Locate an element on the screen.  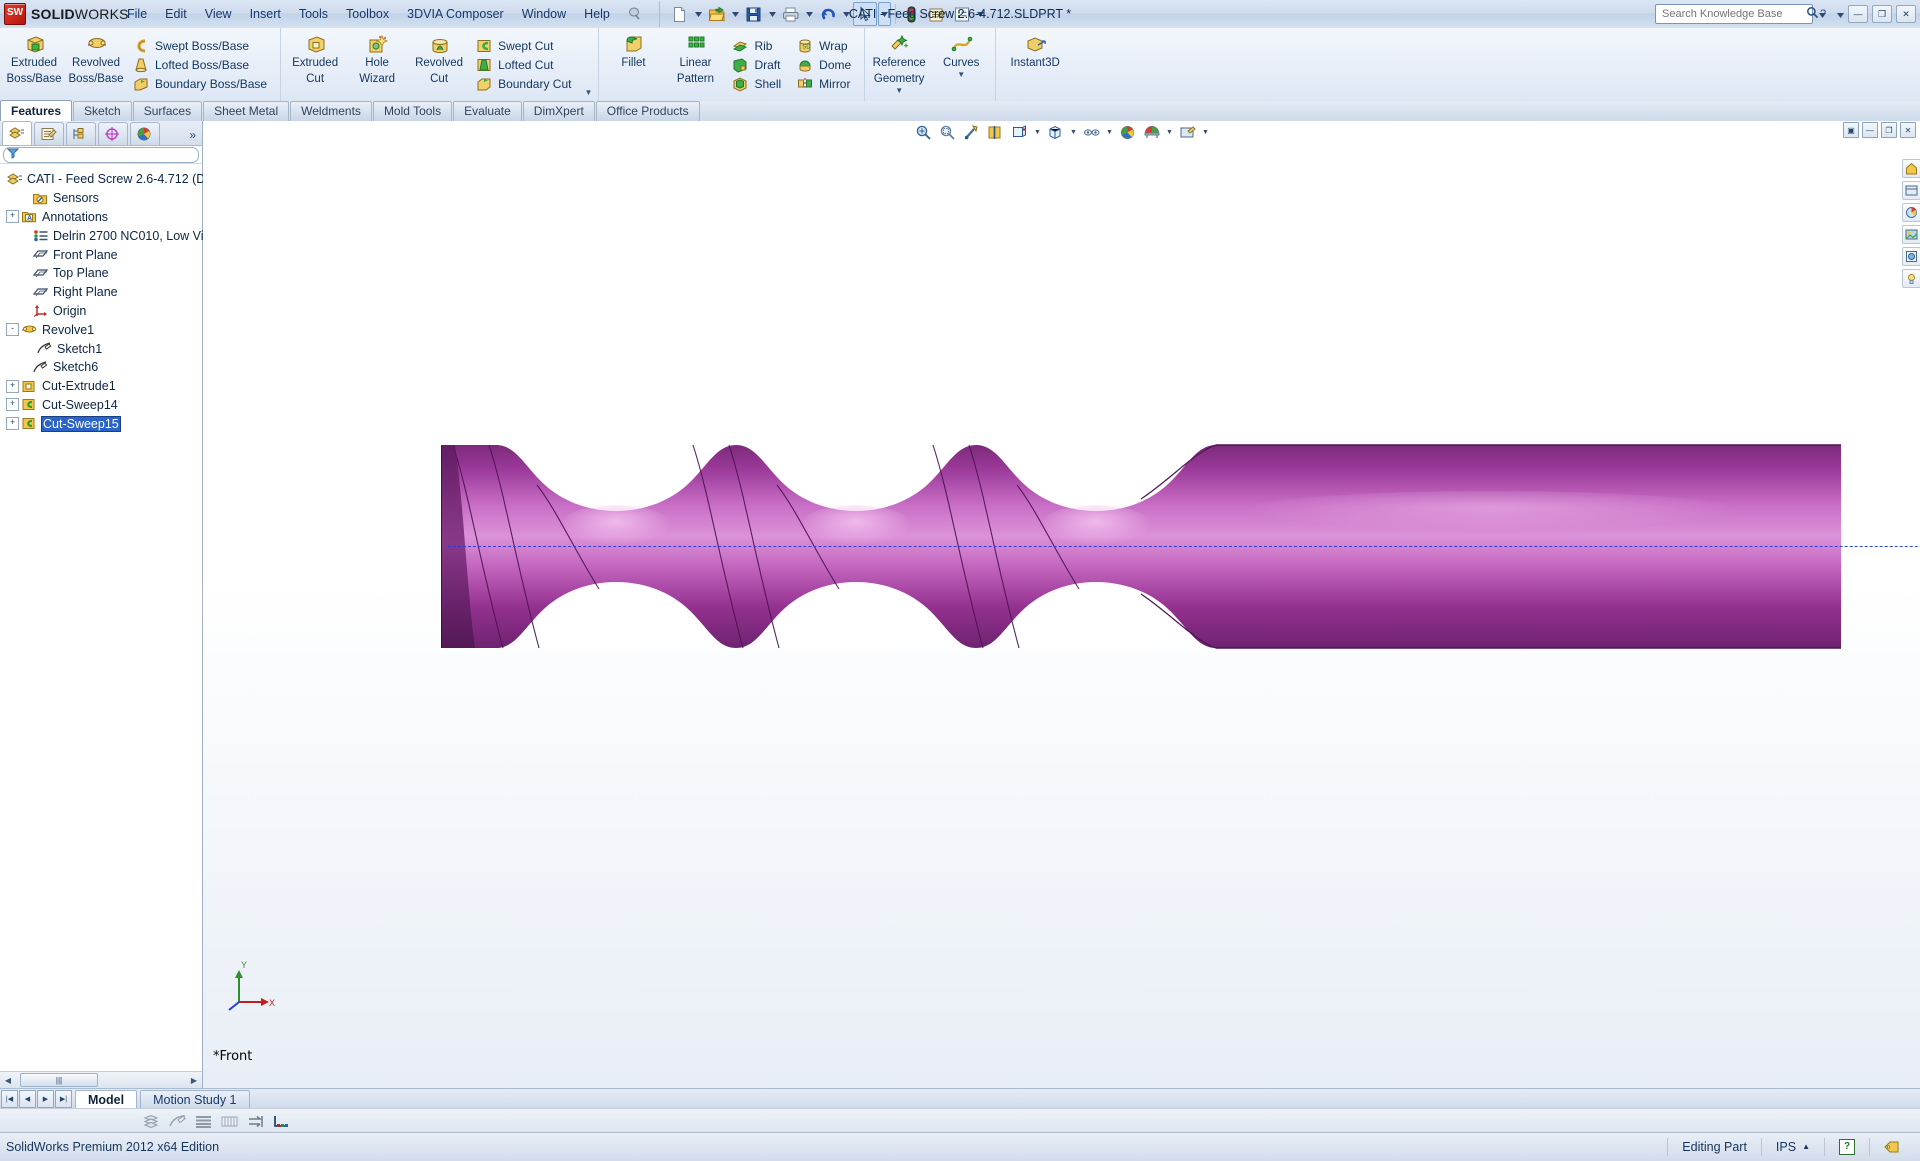
menu-help: Help is located at coordinates (597, 14).